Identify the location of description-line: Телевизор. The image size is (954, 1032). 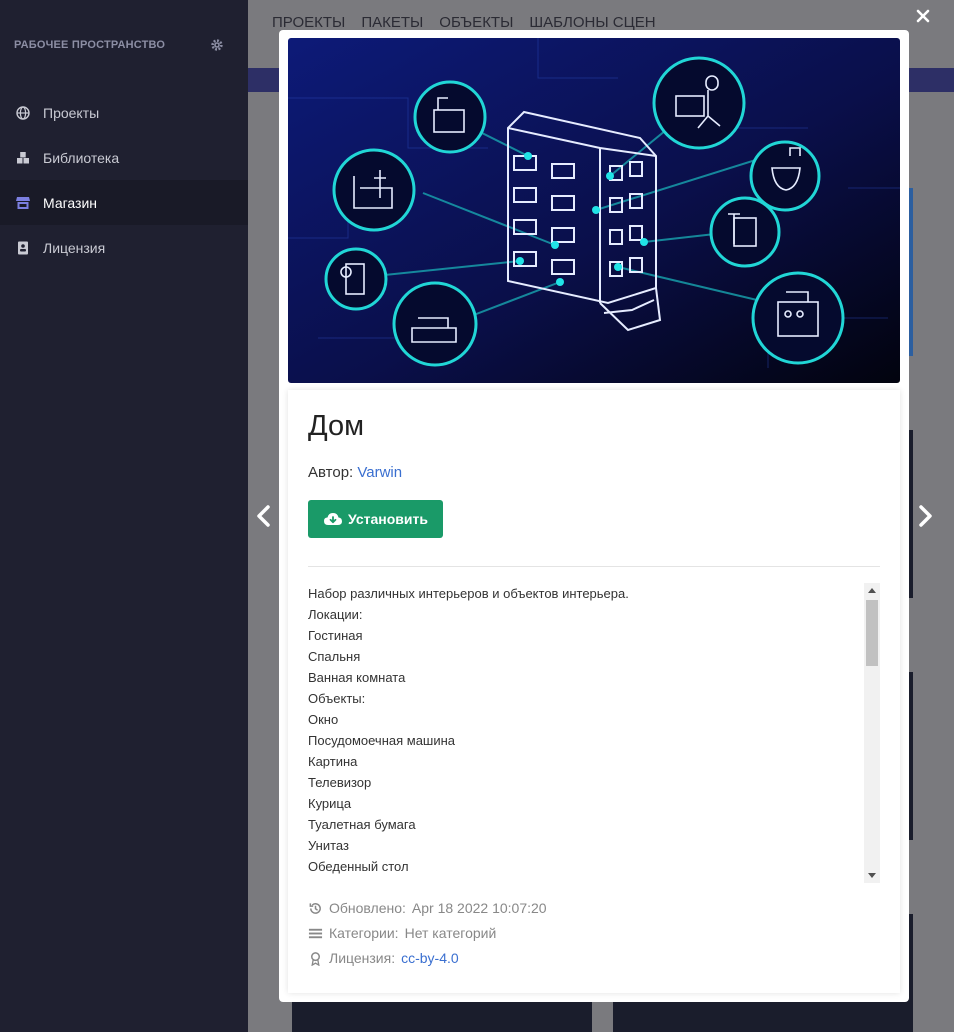
(340, 782).